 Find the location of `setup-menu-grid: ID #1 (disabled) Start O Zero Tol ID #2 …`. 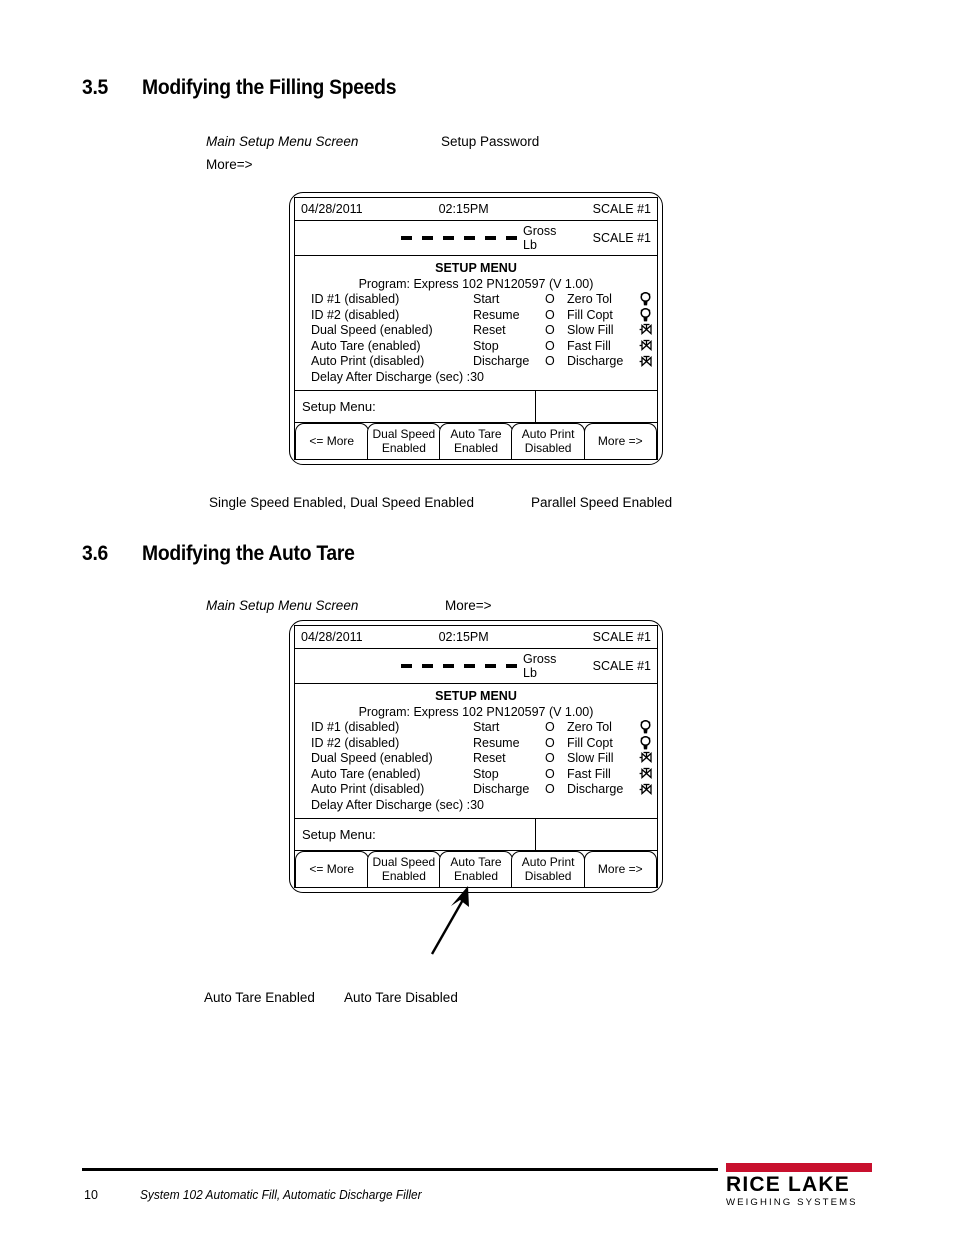

setup-menu-grid: ID #1 (disabled) Start O Zero Tol ID #2 … is located at coordinates (476, 331).